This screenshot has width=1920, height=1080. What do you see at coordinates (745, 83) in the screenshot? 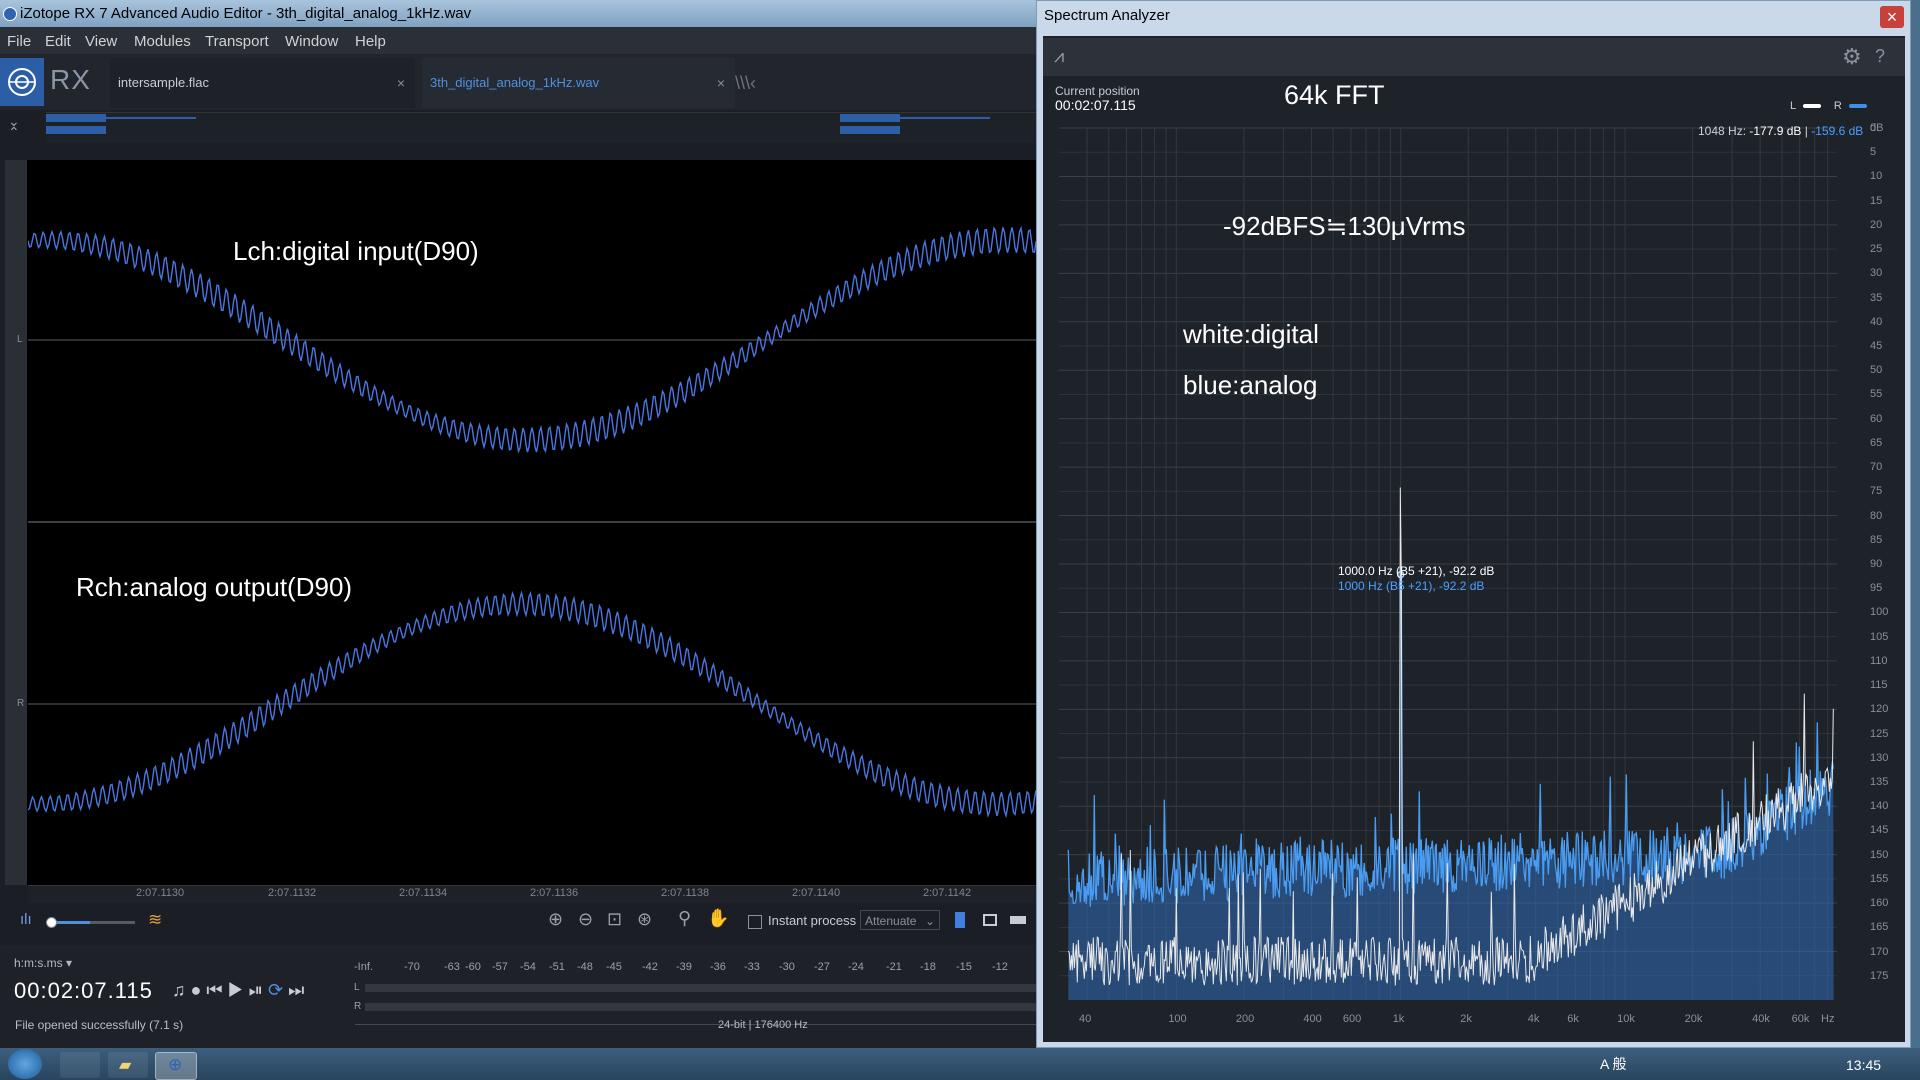
I see `tab-overflow-icon: \\\‹` at bounding box center [745, 83].